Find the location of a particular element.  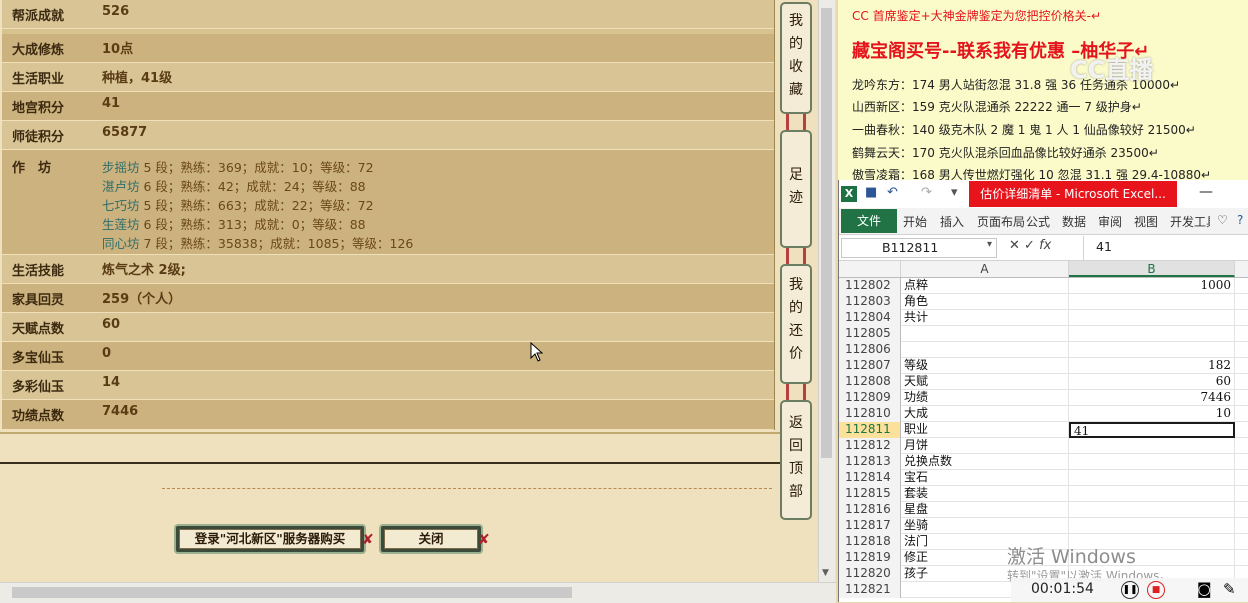

table-row: 112817 坐骑 is located at coordinates (1043, 526).